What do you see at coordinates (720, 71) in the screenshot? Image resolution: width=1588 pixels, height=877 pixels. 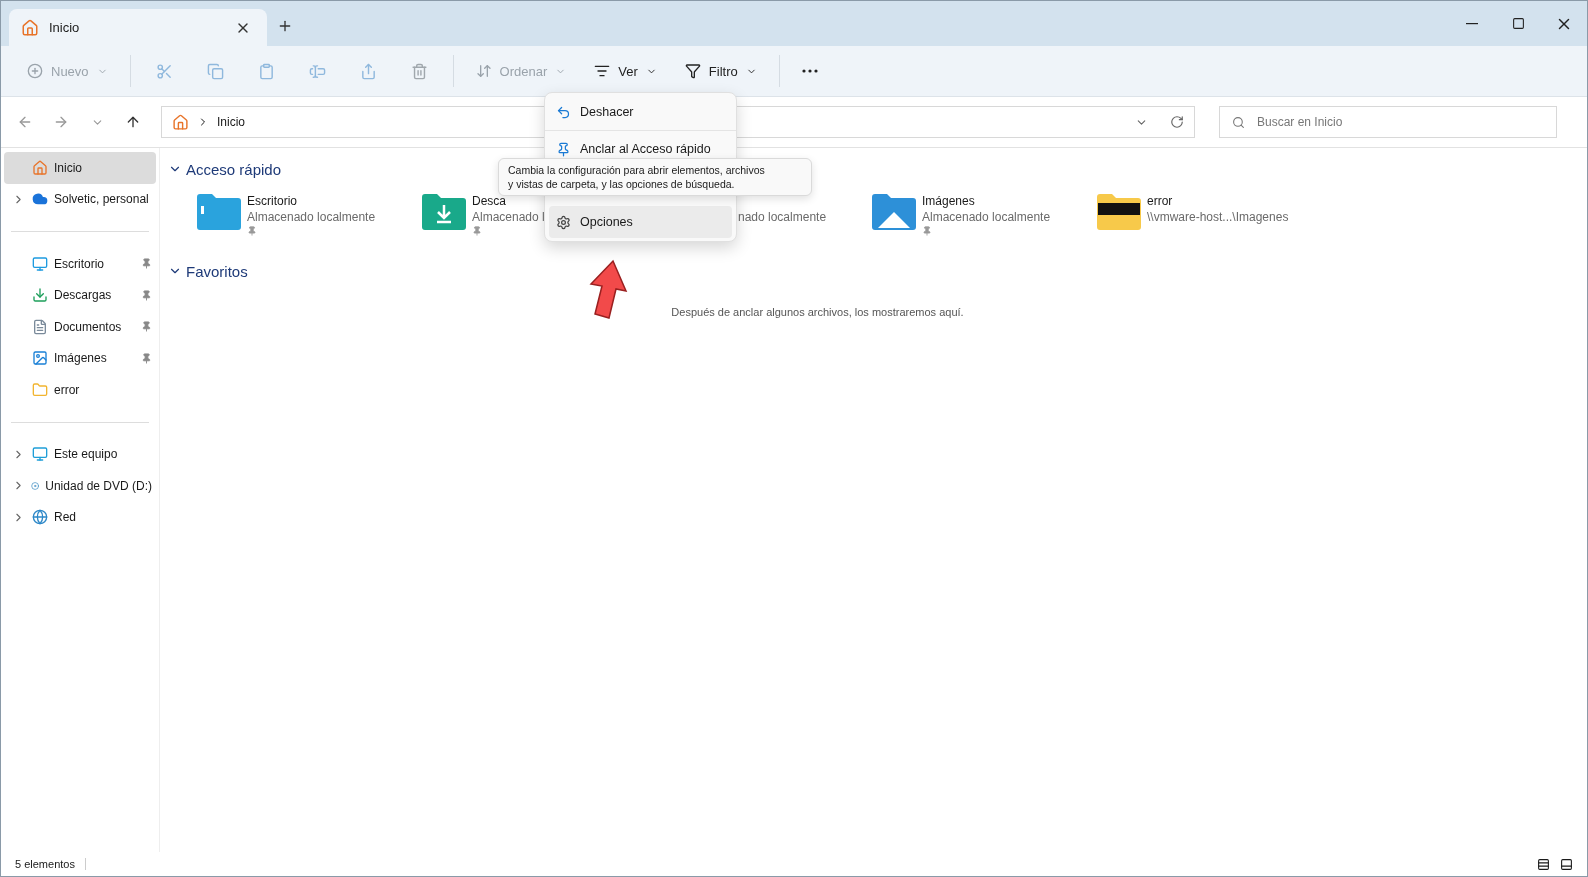 I see `filter-button: Filtro` at bounding box center [720, 71].